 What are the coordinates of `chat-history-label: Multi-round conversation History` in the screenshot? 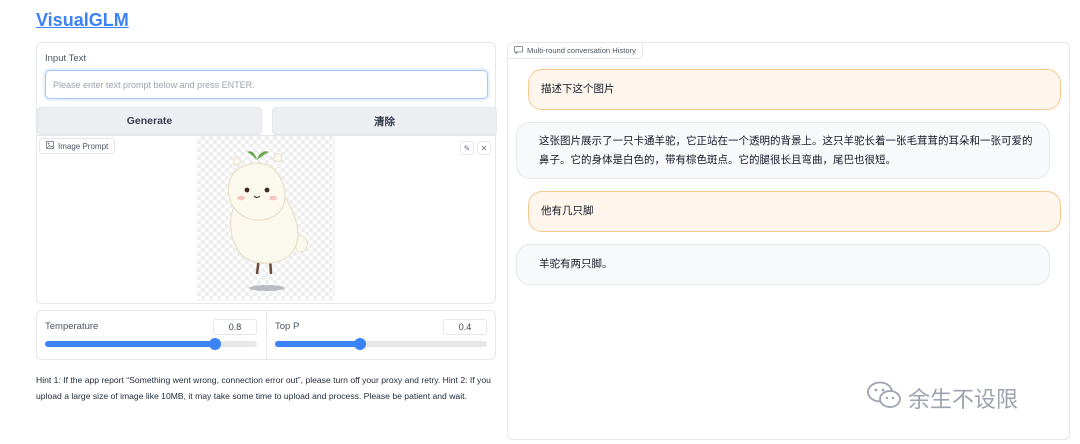 It's located at (575, 51).